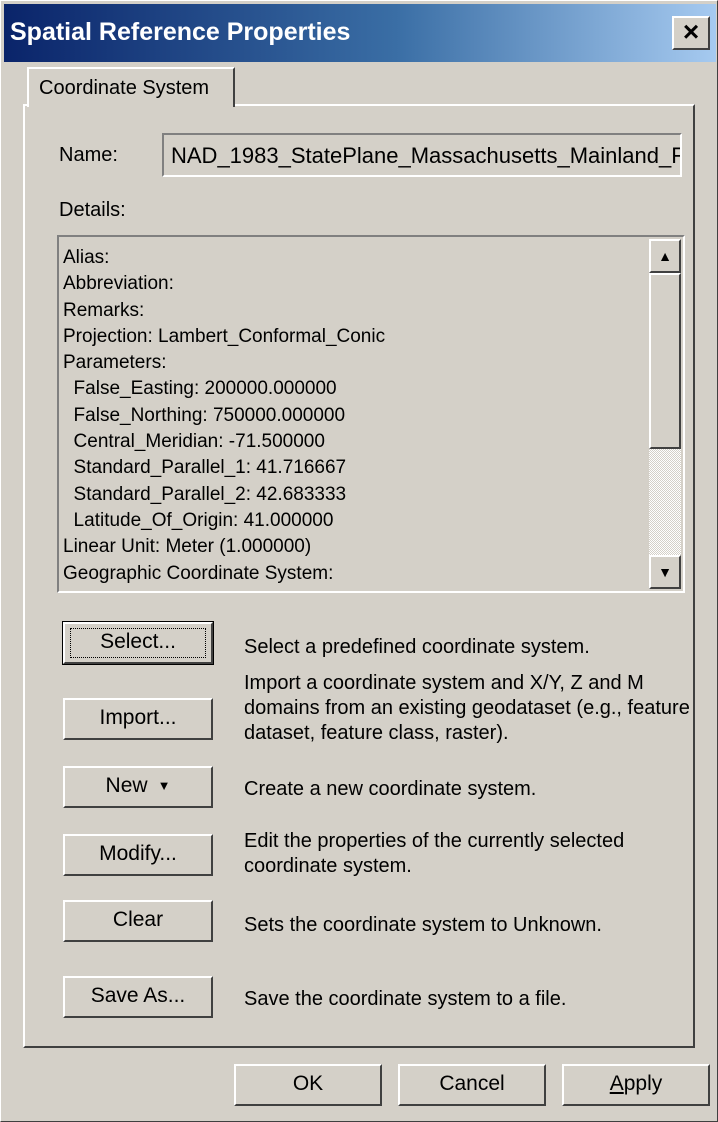  I want to click on details-label: Details:, so click(92, 210).